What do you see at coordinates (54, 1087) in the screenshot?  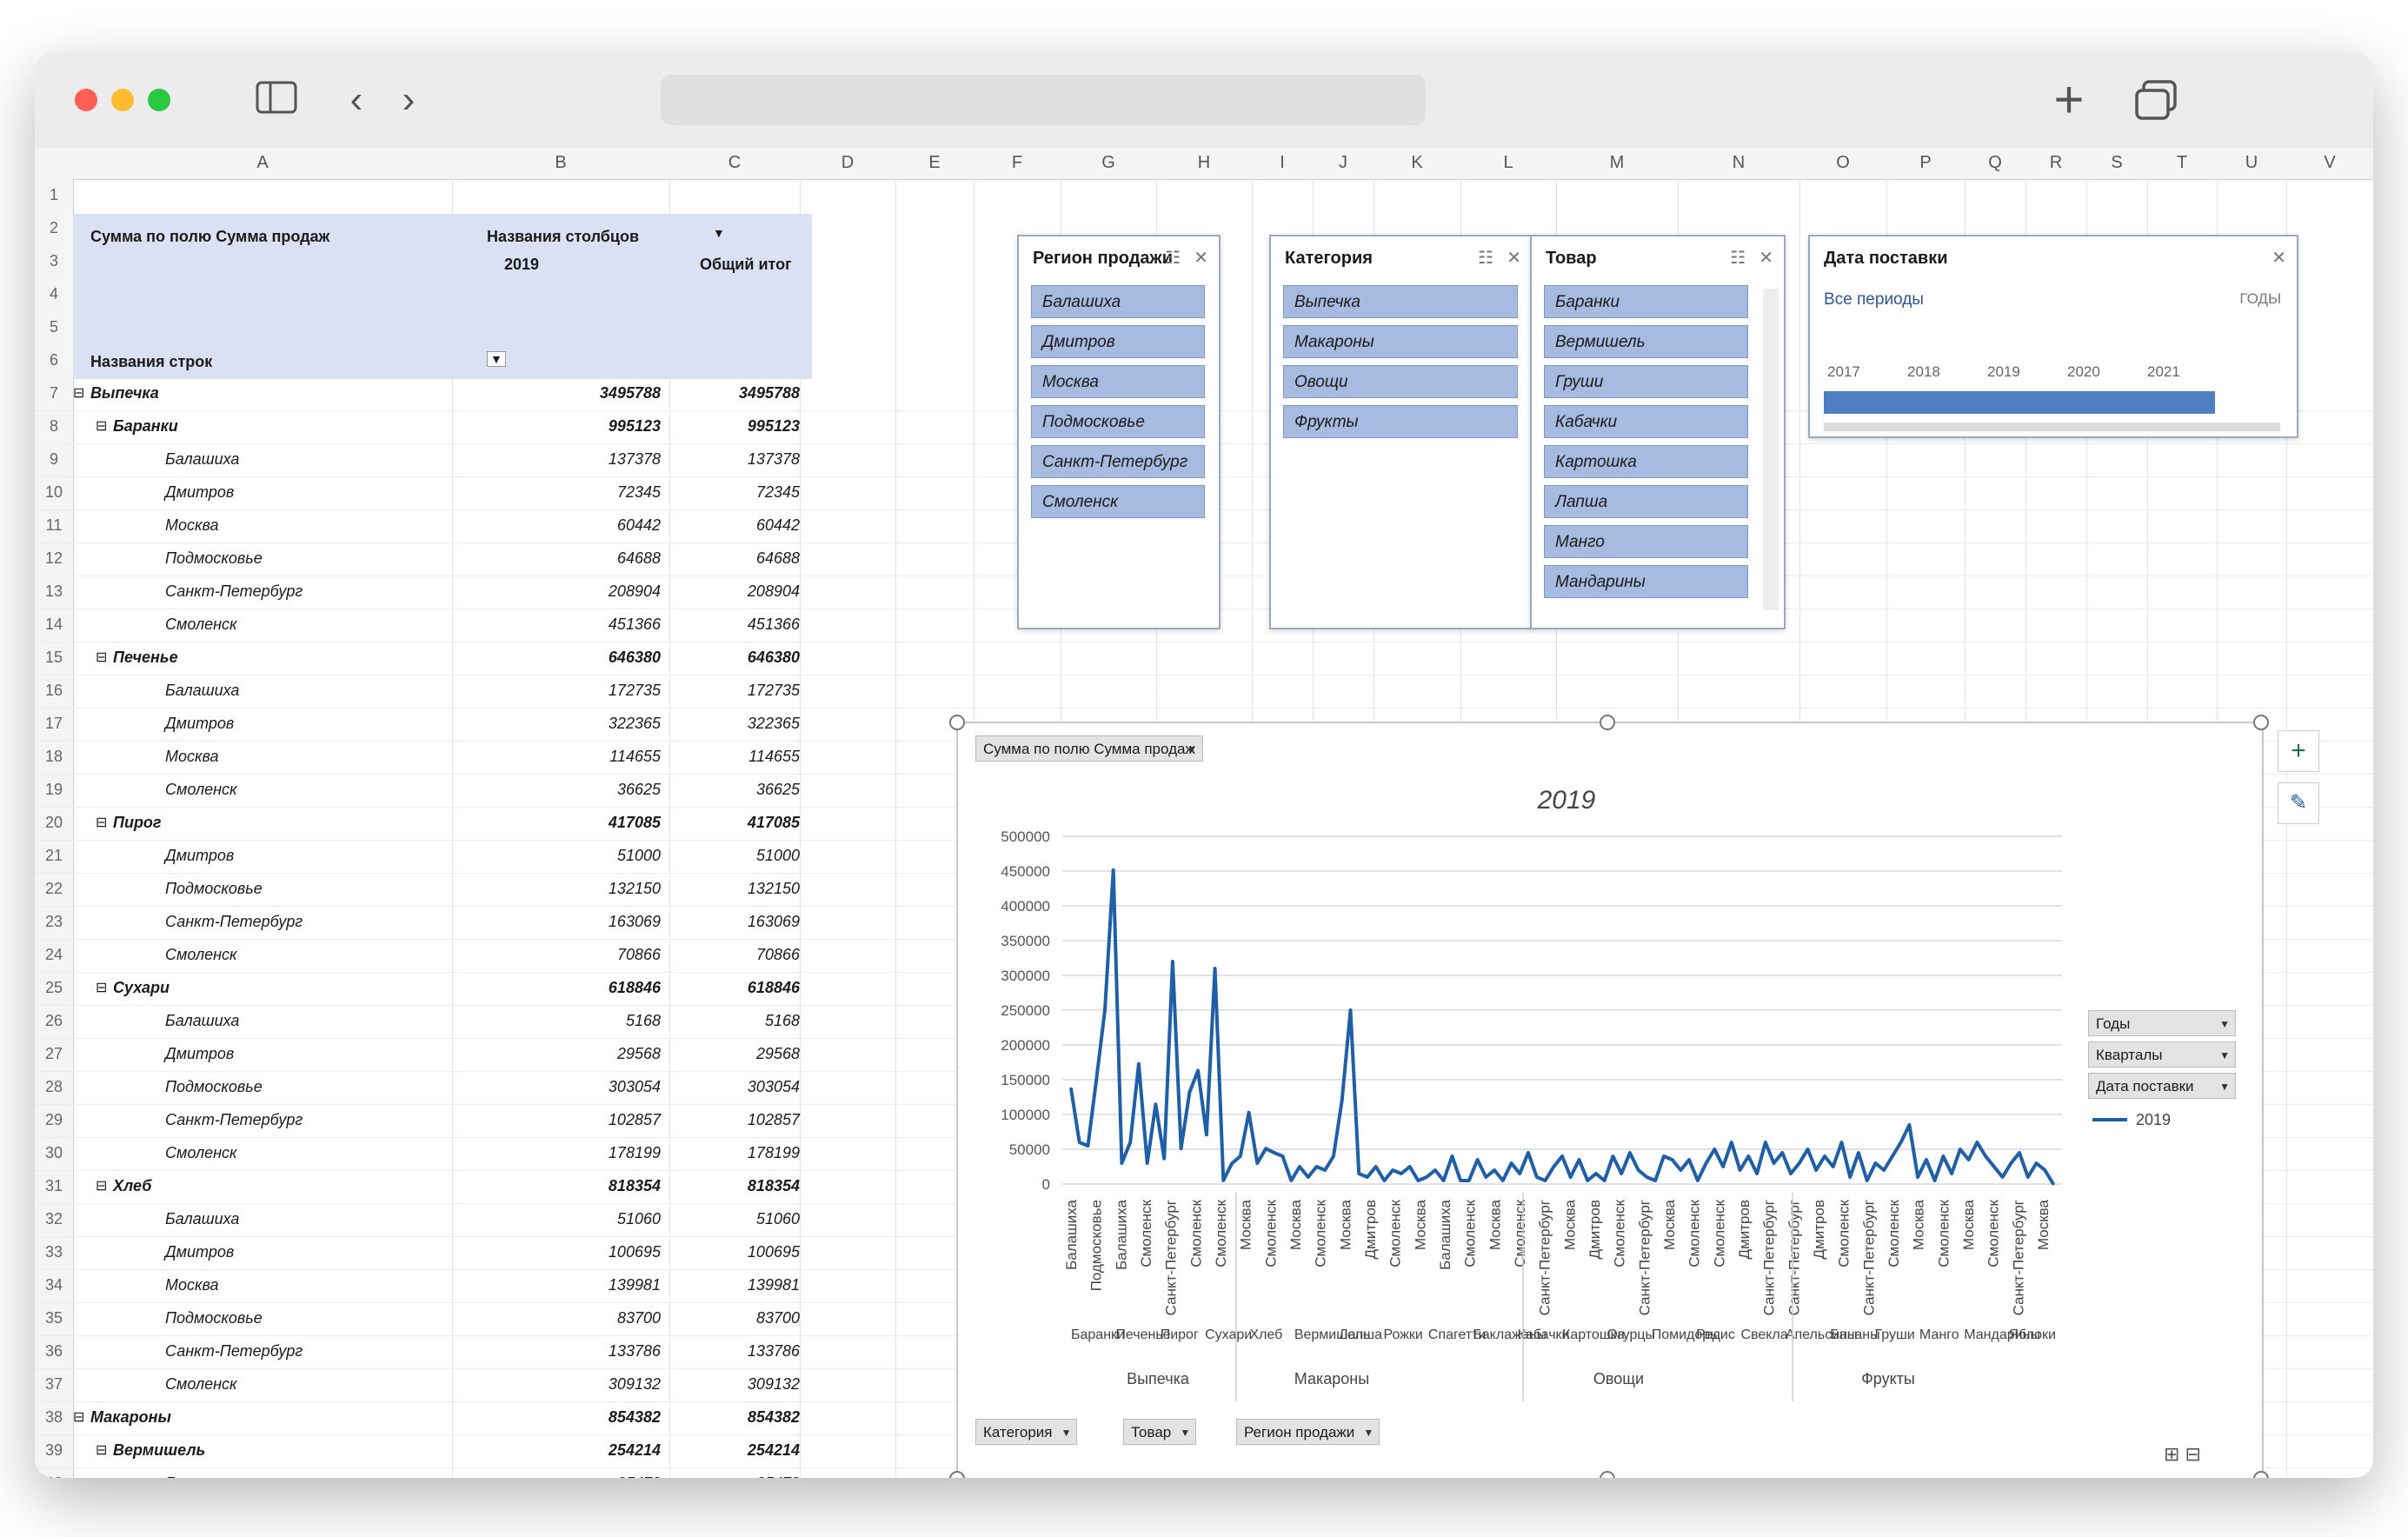 I see `row-number: 28` at bounding box center [54, 1087].